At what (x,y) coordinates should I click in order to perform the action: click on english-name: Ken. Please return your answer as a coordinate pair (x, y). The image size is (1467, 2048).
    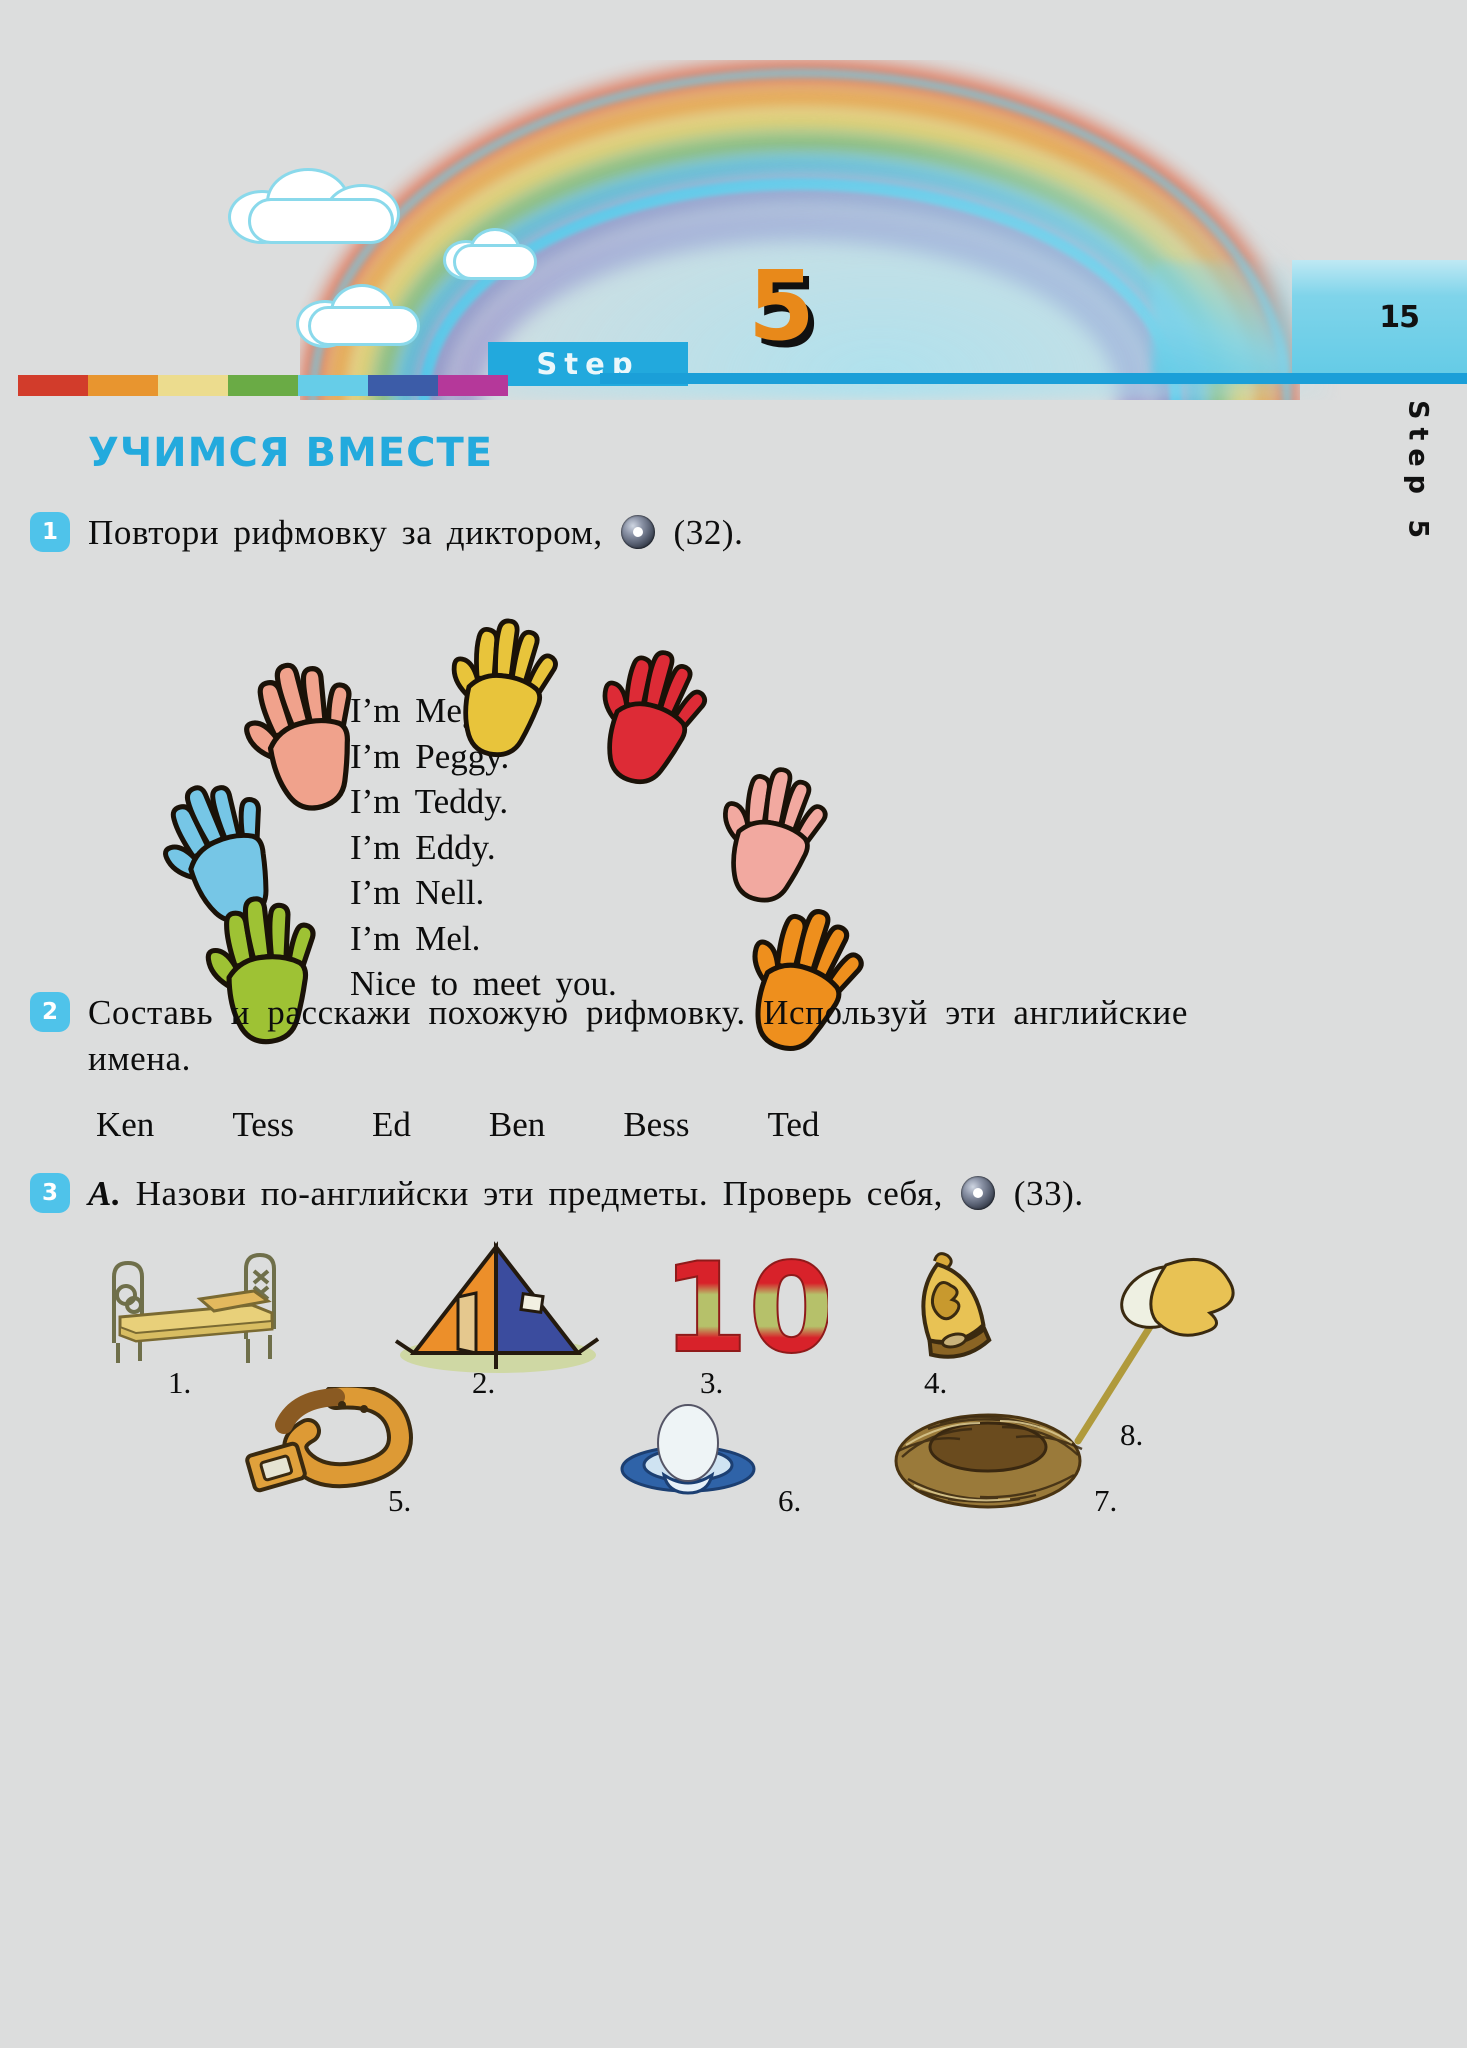
    Looking at the image, I should click on (125, 1124).